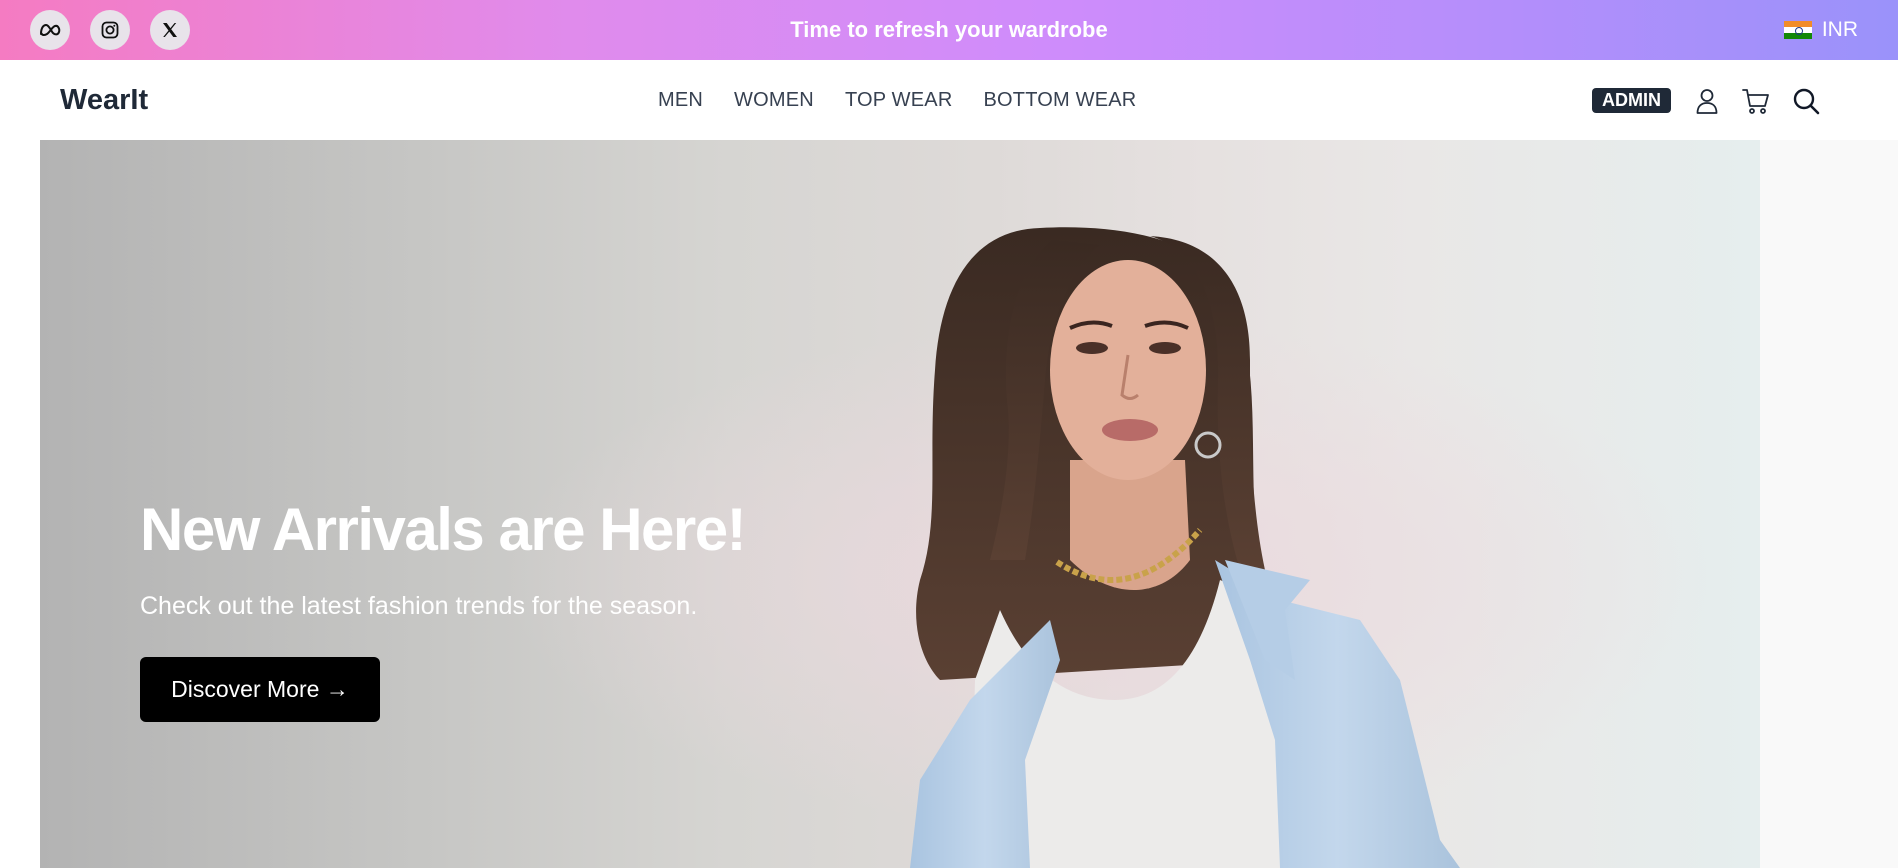 This screenshot has width=1898, height=868. I want to click on nav-link-top-wear: TOP WEAR, so click(899, 100).